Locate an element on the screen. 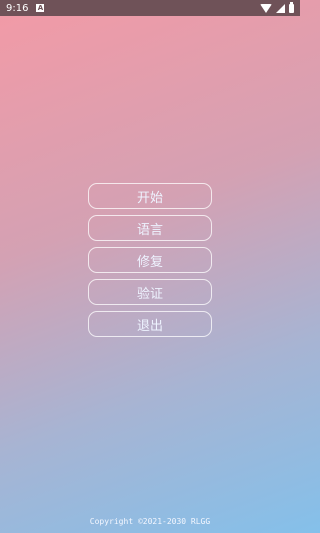 The width and height of the screenshot is (320, 533). main-menu: 开始 语言 修复 验证 退出 is located at coordinates (150, 260).